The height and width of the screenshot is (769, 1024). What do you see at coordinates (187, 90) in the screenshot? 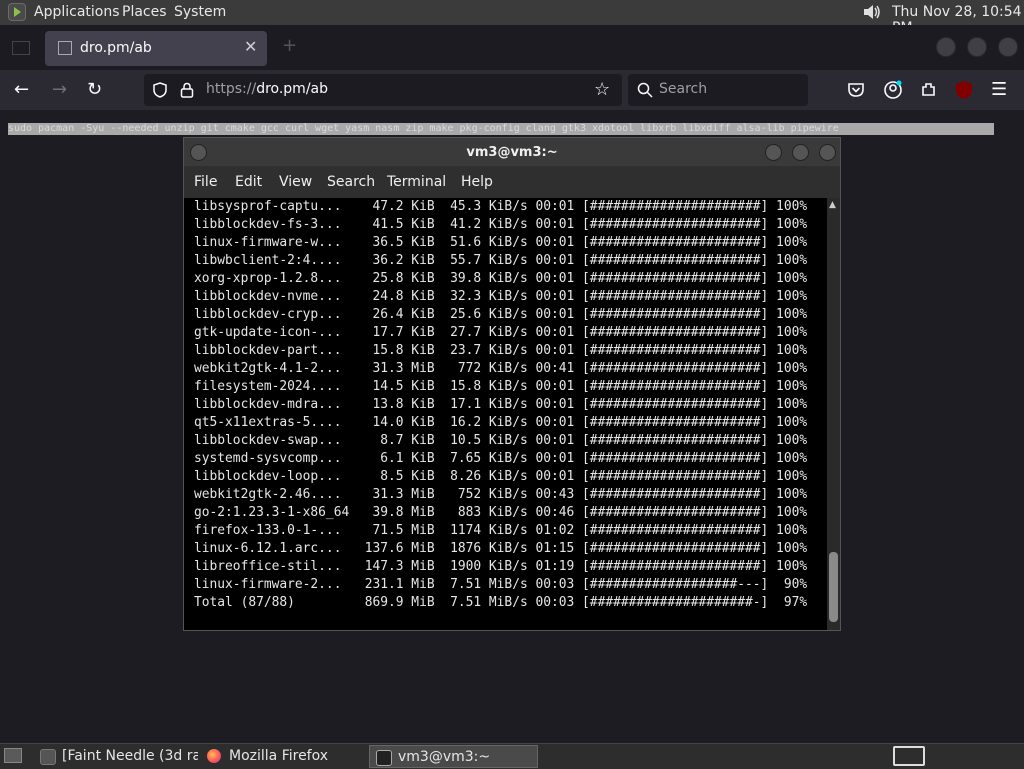
I see `lock-icon` at bounding box center [187, 90].